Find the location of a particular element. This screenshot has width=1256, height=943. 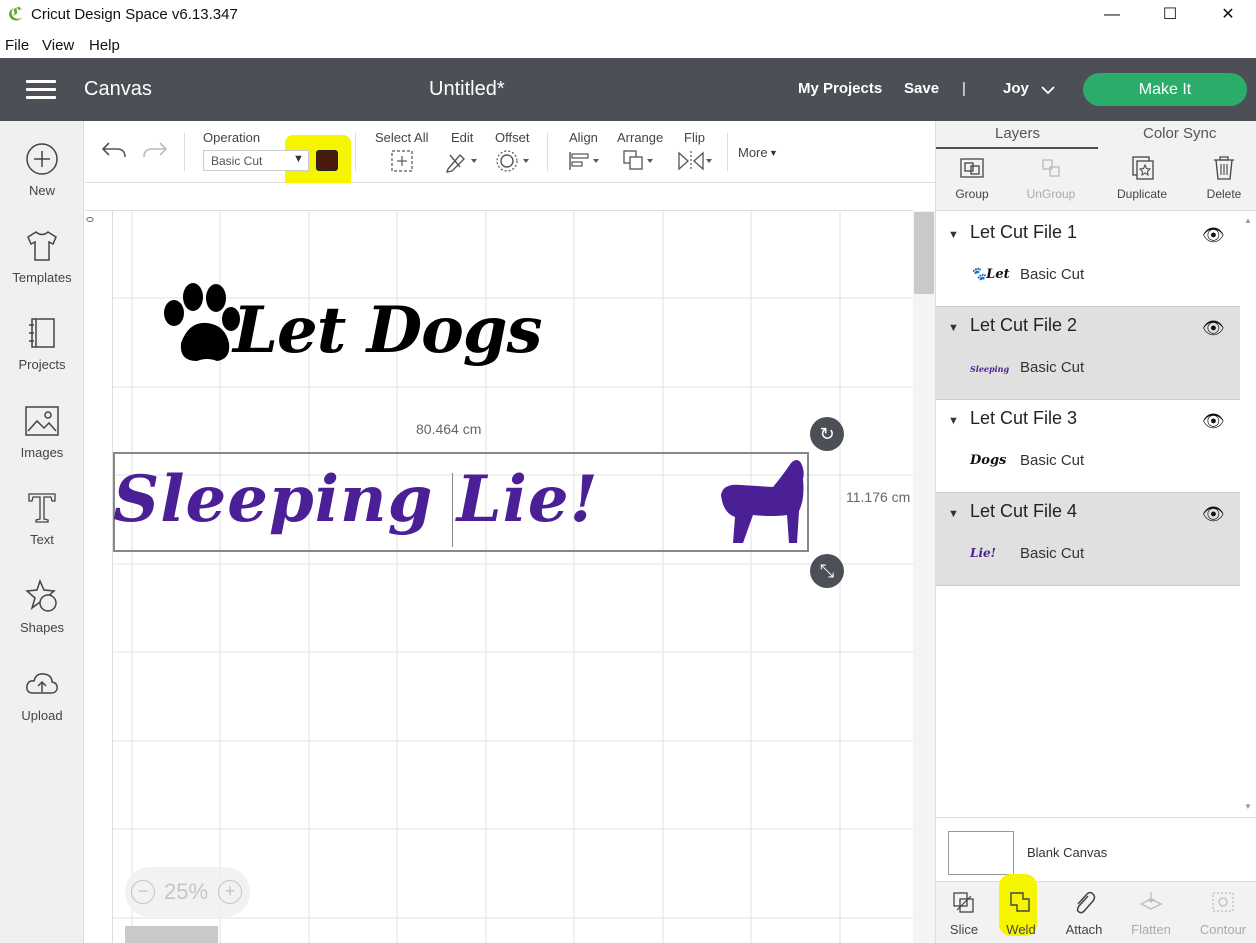

tab-color-sync: Color Sync is located at coordinates (1179, 133).